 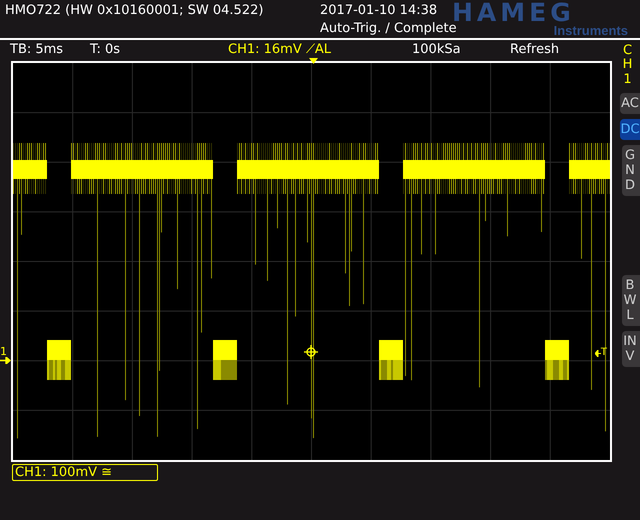 What do you see at coordinates (106, 50) in the screenshot?
I see `status-value: T: 0s` at bounding box center [106, 50].